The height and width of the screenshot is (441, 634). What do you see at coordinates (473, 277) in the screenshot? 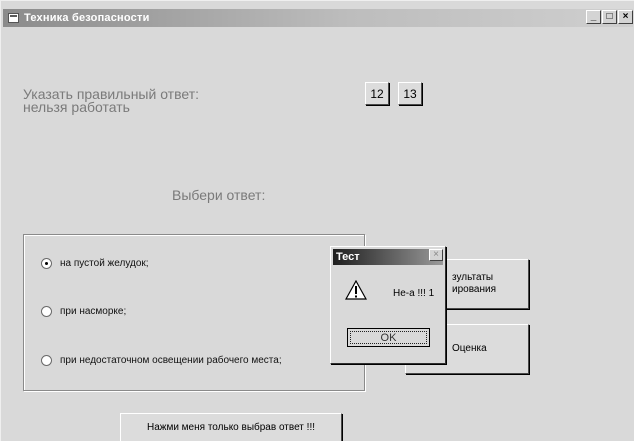
I see `results-line-1: зультаты` at bounding box center [473, 277].